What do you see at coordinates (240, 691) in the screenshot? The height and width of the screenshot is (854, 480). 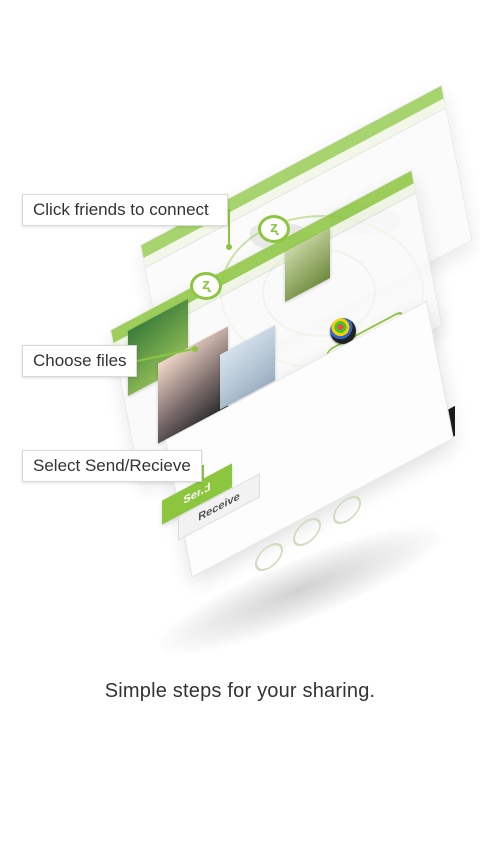 I see `tagline: Simple steps for your sharing.` at bounding box center [240, 691].